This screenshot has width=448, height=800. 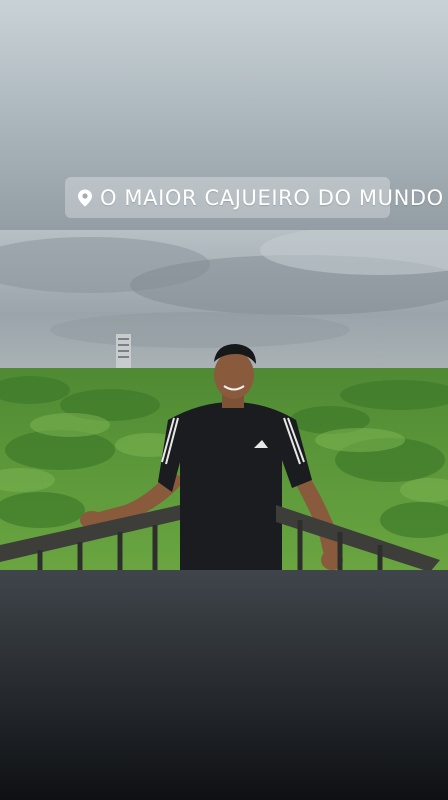 I want to click on location-sticker-label: O MAIOR CAJUEIRO DO MUNDO, so click(x=272, y=197).